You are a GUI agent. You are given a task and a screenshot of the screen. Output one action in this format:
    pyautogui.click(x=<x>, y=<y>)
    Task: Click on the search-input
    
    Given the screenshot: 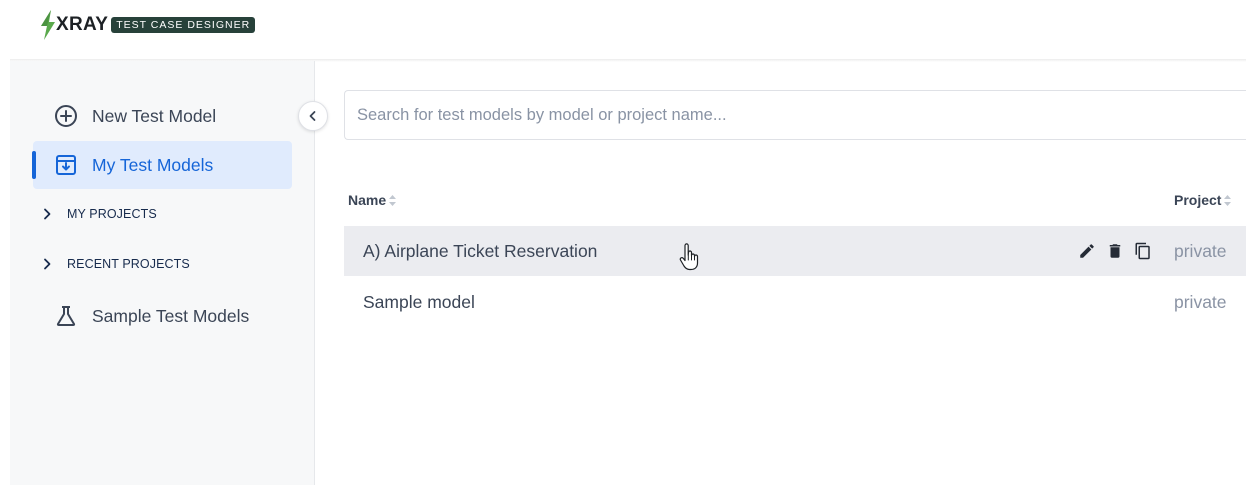 What is the action you would take?
    pyautogui.click(x=795, y=115)
    